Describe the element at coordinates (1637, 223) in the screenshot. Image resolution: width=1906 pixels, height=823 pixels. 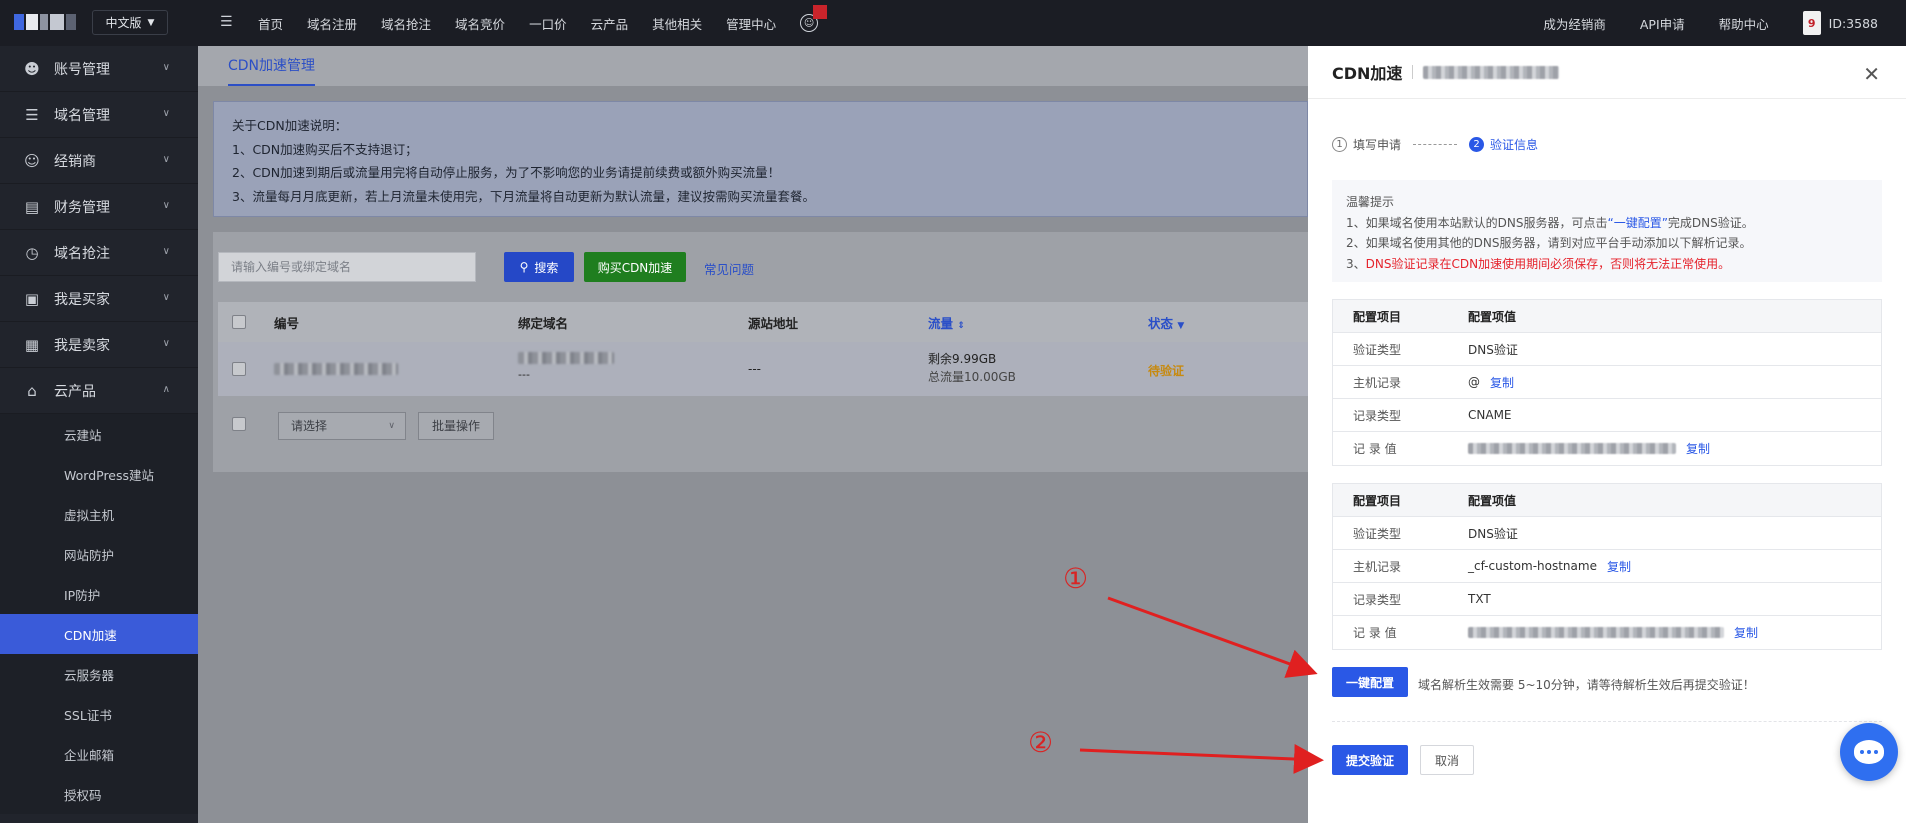
I see `one-click-link: “一键配置”` at that location.